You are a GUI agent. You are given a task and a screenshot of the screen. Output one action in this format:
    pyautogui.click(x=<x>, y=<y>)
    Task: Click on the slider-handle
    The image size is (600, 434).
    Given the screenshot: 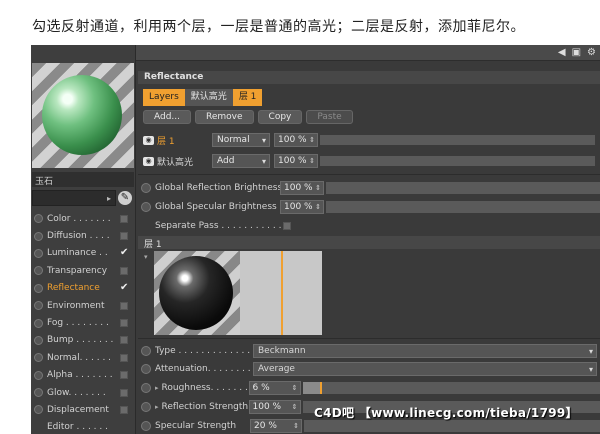 What is the action you would take?
    pyautogui.click(x=321, y=387)
    